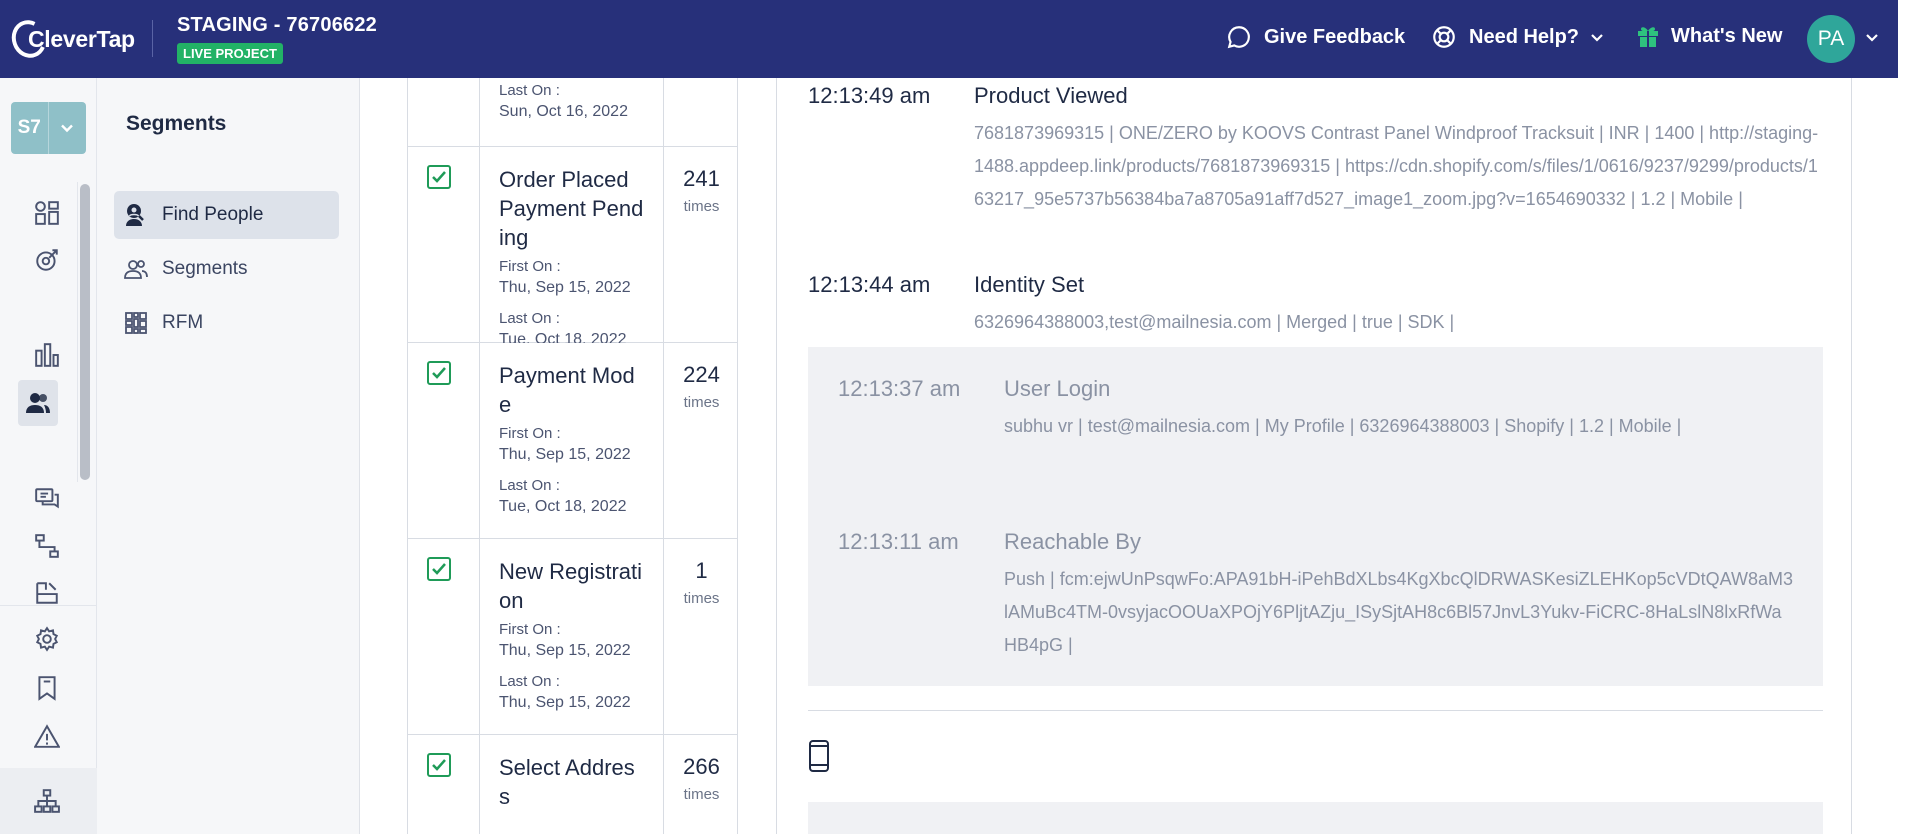  Describe the element at coordinates (230, 53) in the screenshot. I see `live-project-badge: LIVE PROJECT` at that location.